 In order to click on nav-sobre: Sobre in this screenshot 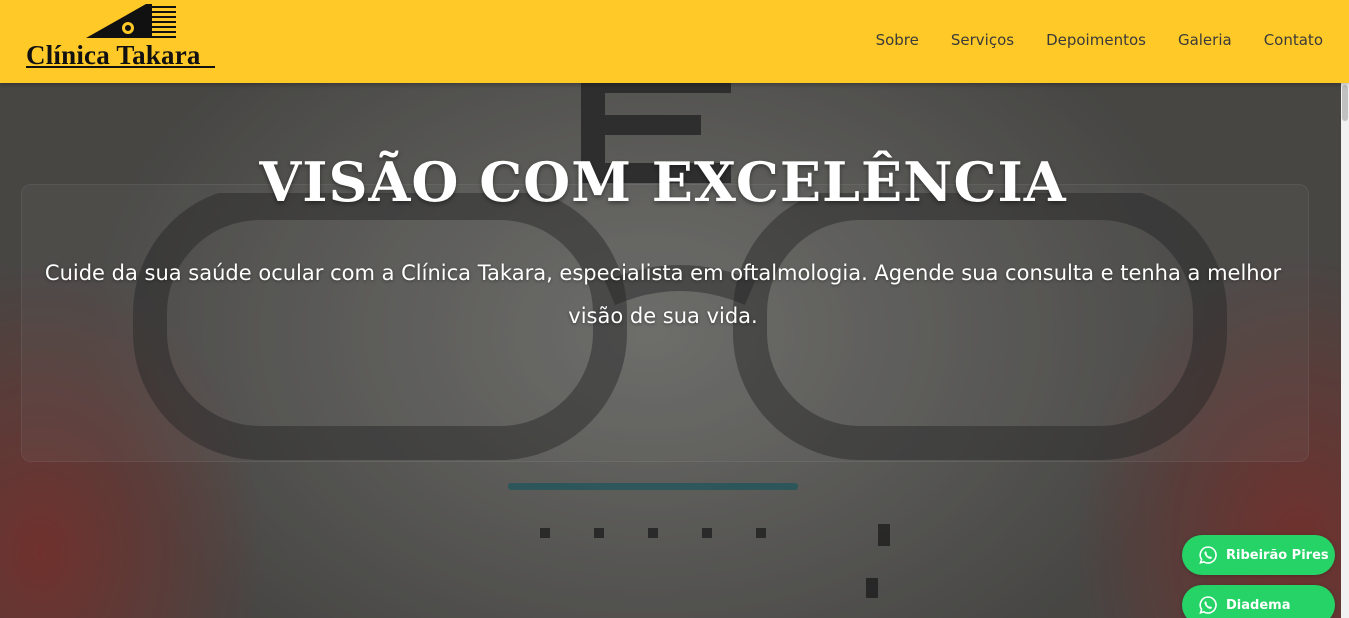, I will do `click(897, 40)`.